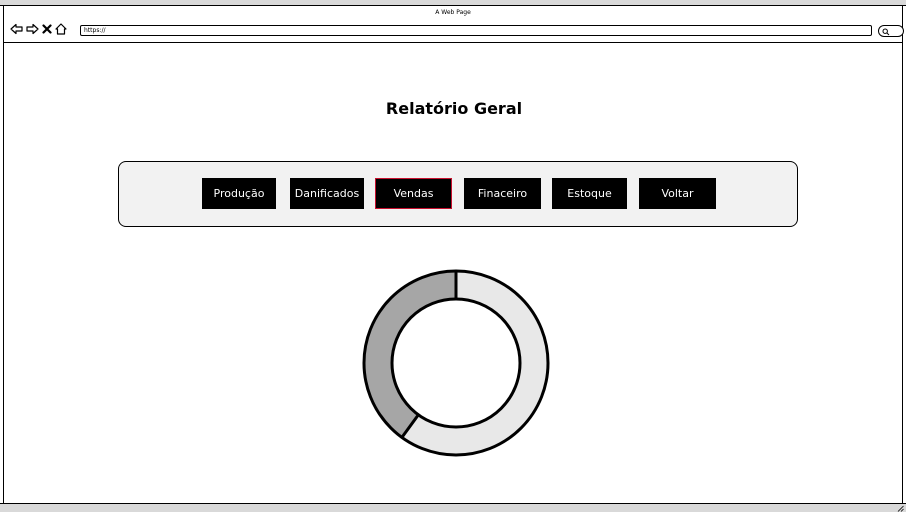 The width and height of the screenshot is (906, 512). What do you see at coordinates (453, 507) in the screenshot?
I see `window-bottom-edge` at bounding box center [453, 507].